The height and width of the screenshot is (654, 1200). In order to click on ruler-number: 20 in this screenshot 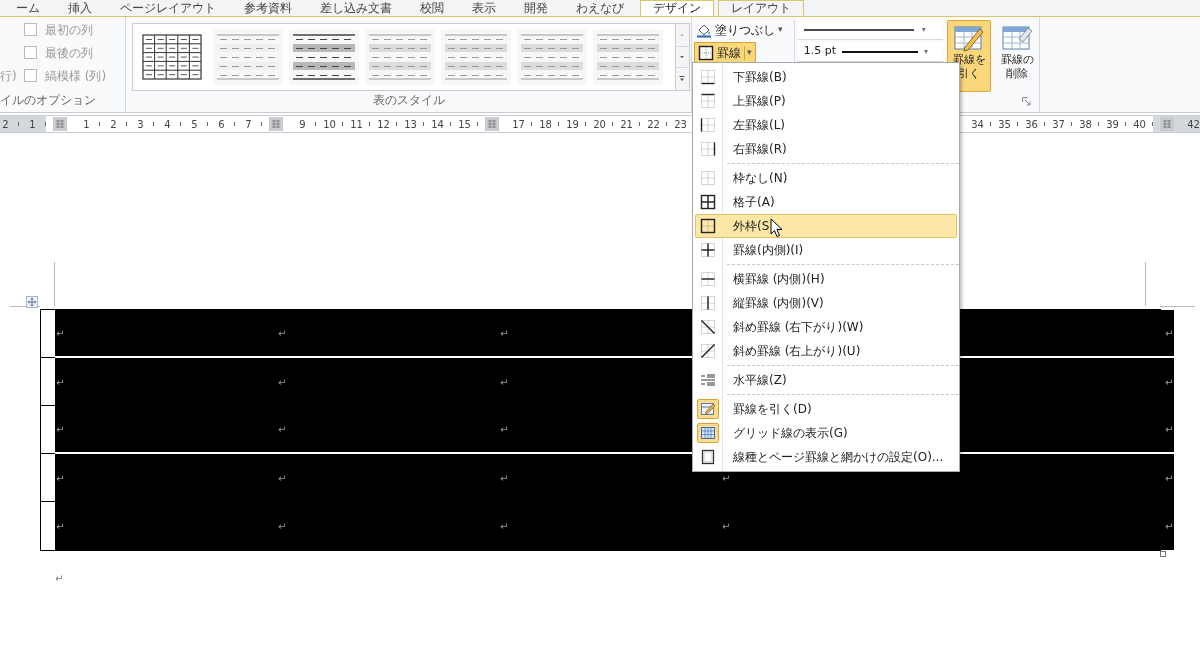, I will do `click(599, 124)`.